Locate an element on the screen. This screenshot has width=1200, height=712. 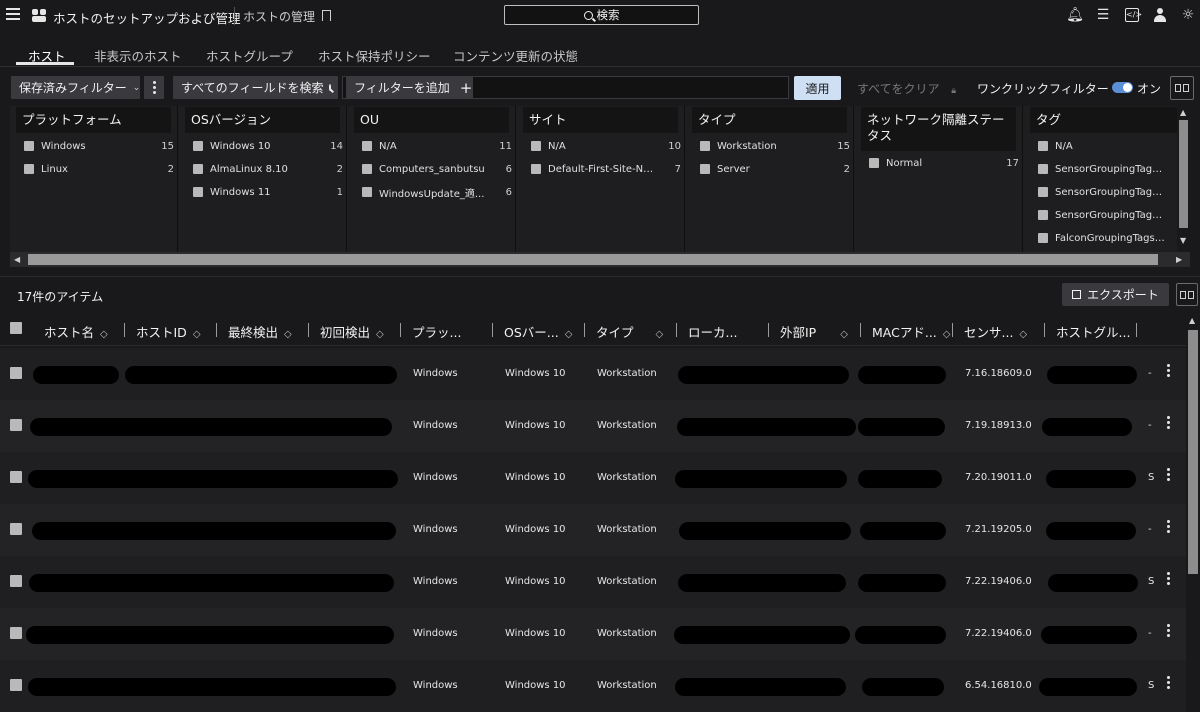
global-search-button: 検索 is located at coordinates (601, 15).